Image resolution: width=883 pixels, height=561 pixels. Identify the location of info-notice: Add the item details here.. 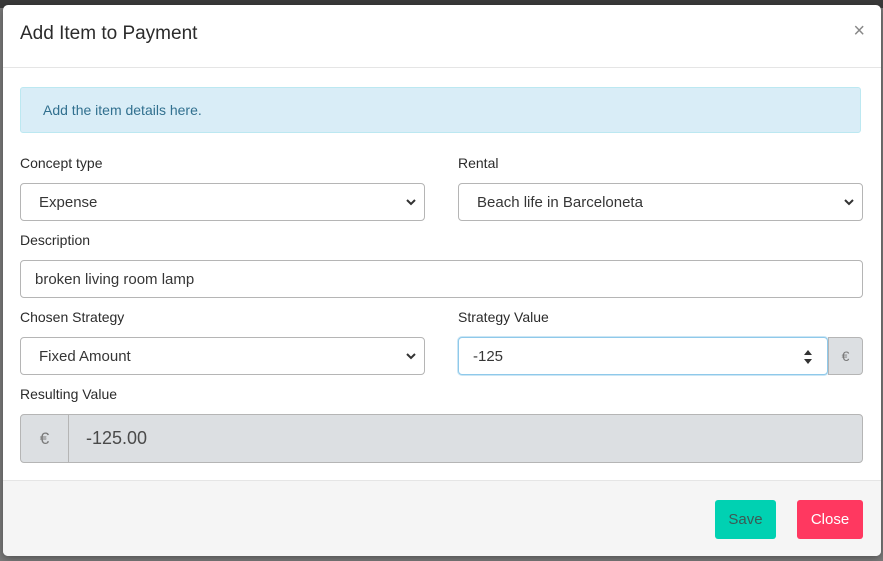
(440, 110).